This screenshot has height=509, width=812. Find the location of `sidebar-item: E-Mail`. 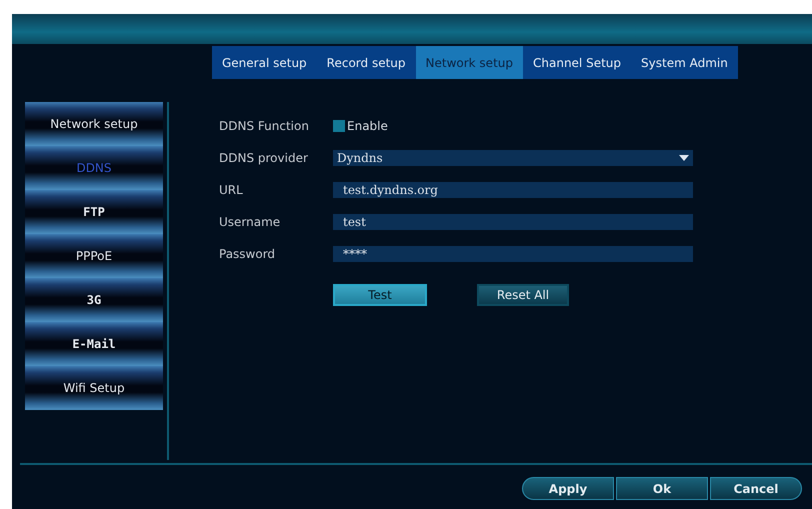

sidebar-item: E-Mail is located at coordinates (94, 344).